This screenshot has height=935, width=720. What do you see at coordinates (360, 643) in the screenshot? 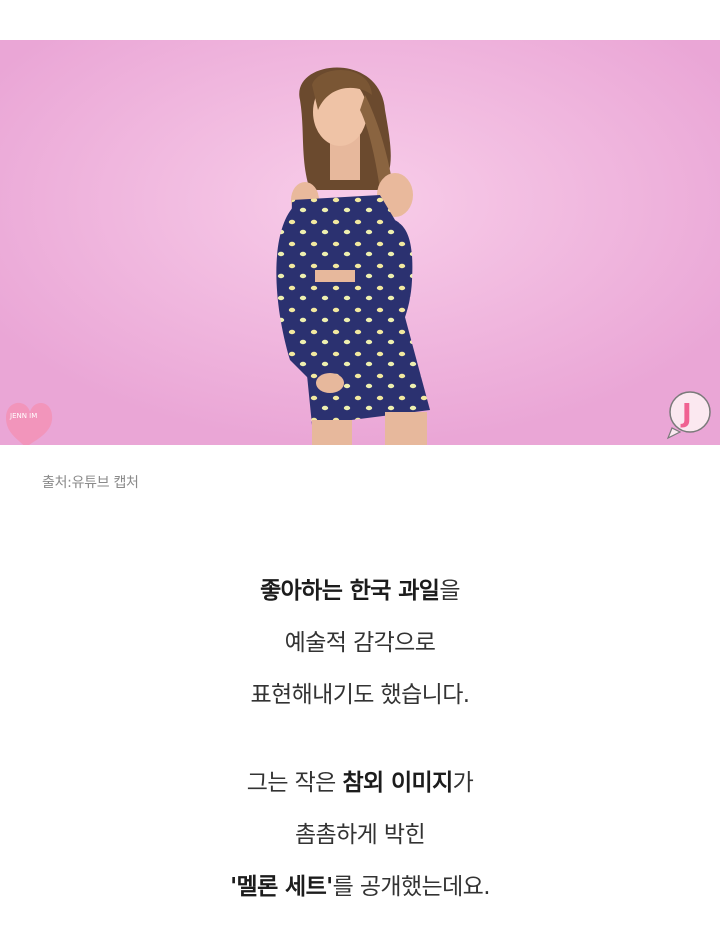
I see `paragraph1-line2: 예술적 감각으로` at bounding box center [360, 643].